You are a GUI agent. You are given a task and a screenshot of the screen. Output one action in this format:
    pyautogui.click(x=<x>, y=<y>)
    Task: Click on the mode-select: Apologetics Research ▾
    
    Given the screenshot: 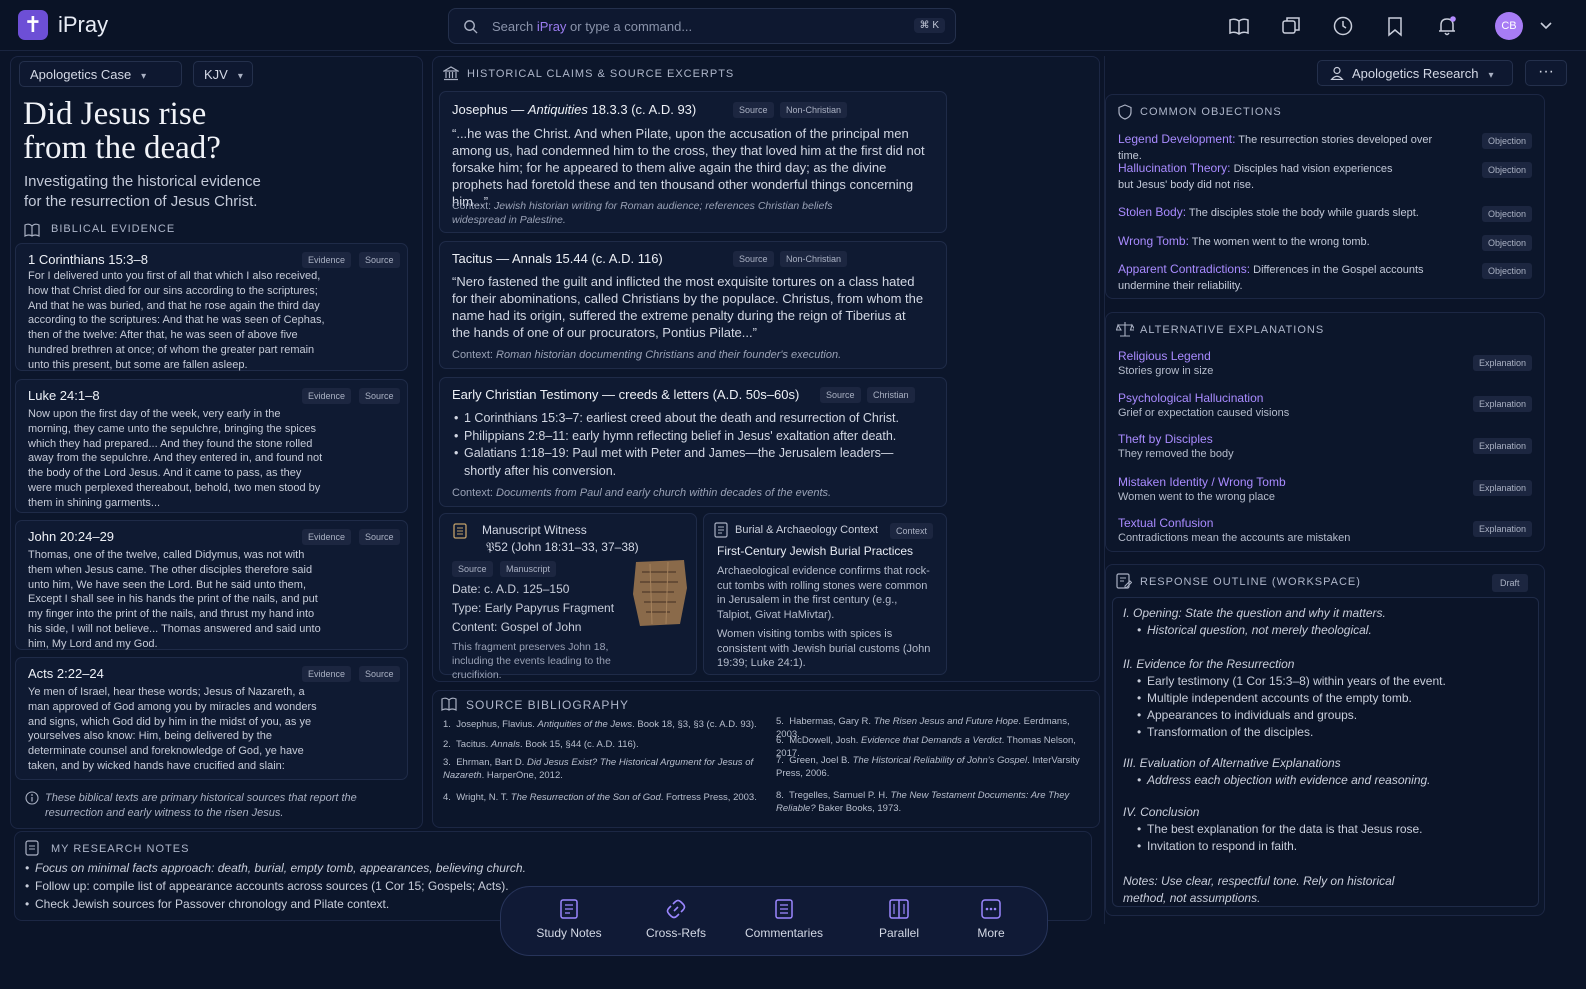 What is the action you would take?
    pyautogui.click(x=1415, y=73)
    